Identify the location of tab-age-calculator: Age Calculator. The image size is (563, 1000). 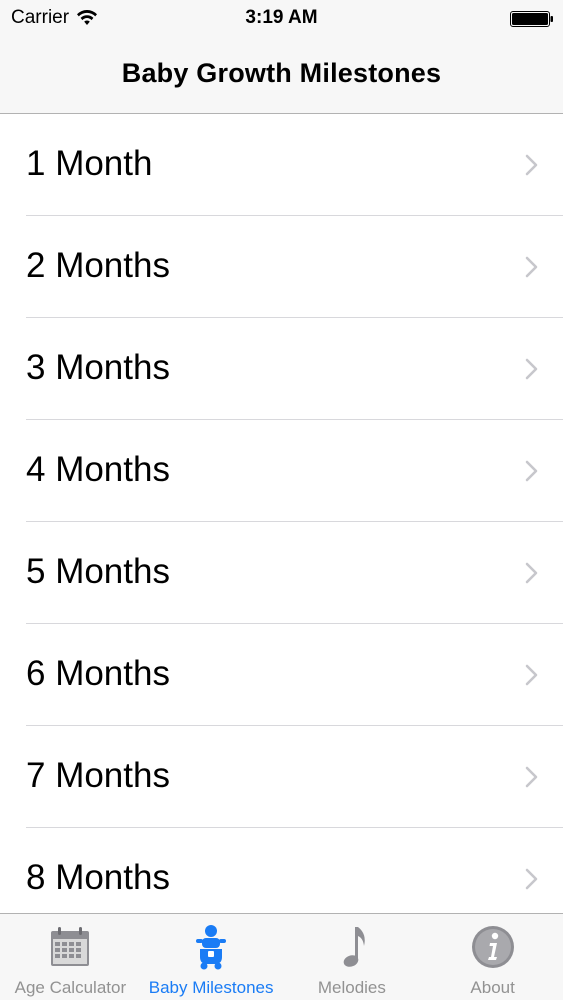
(70, 957).